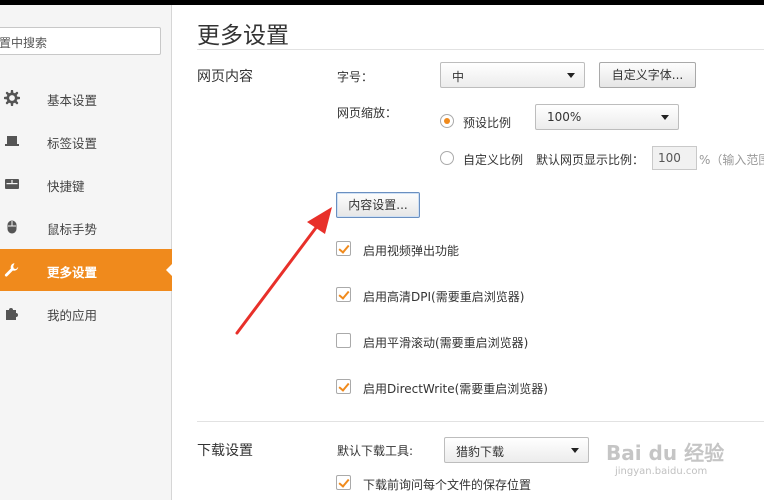  Describe the element at coordinates (590, 160) in the screenshot. I see `default-ratio-label: 默认网页显示比例：` at that location.